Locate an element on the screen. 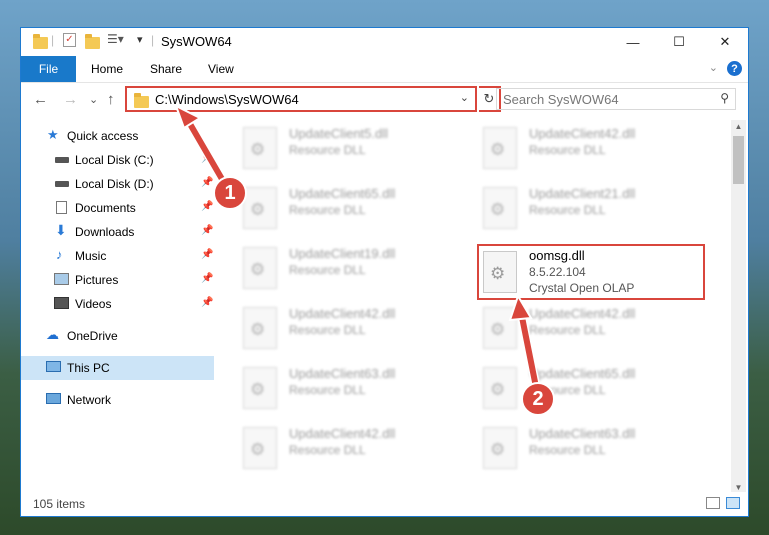 The image size is (769, 535). title-bar: | ✓ ☰▾ ▾ | SysWOW64 — ☐ ✕ is located at coordinates (384, 42).